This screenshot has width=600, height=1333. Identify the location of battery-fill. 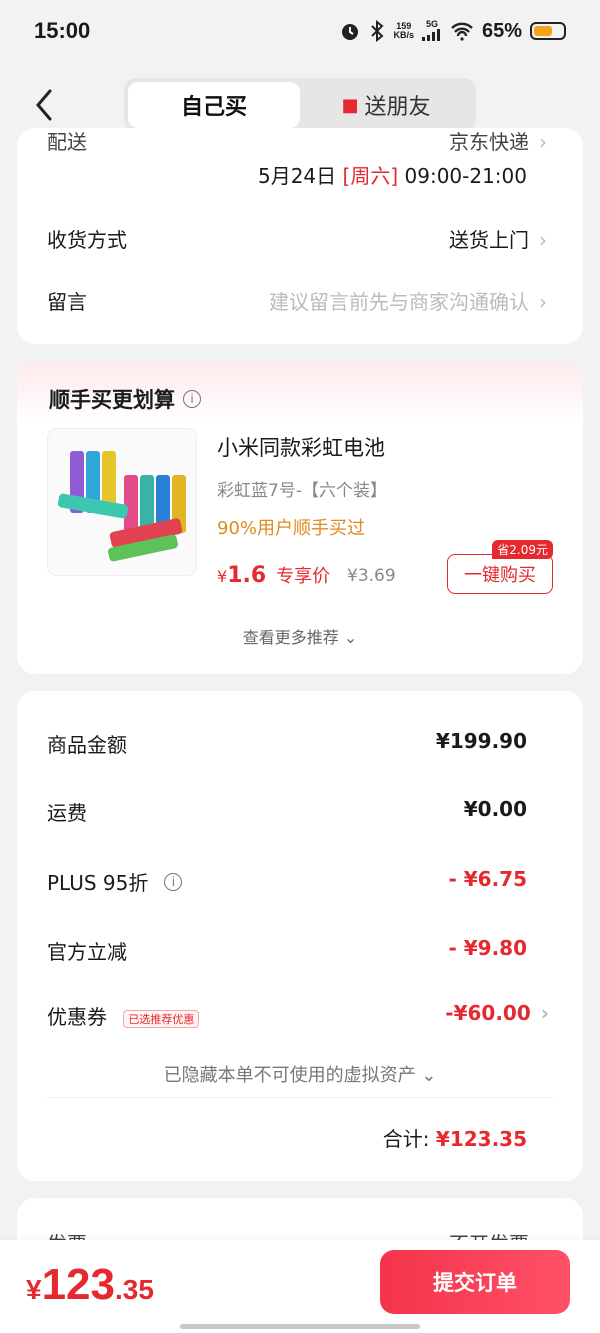
(543, 31).